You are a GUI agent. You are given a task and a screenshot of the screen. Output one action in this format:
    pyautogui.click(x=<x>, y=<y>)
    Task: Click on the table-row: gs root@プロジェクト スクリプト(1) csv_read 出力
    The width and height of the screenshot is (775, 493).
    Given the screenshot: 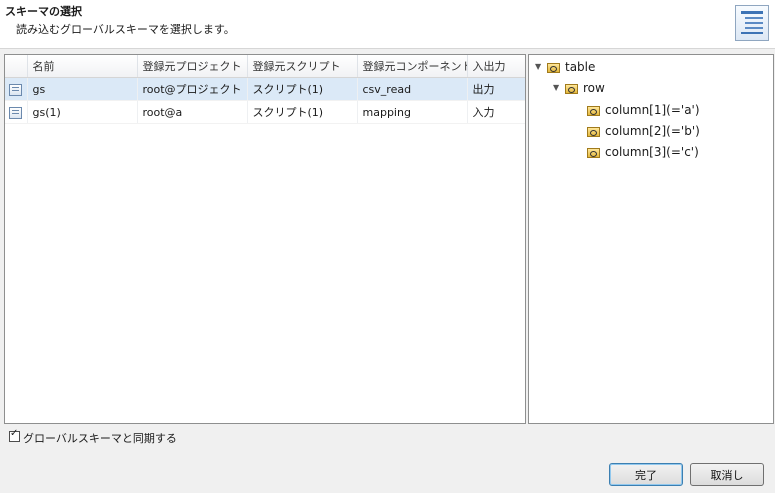 What is the action you would take?
    pyautogui.click(x=265, y=89)
    